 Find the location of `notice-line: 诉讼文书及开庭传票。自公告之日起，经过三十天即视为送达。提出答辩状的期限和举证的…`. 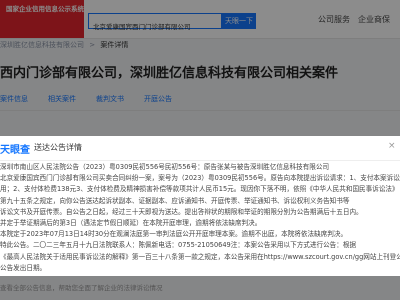

notice-line: 诉讼文书及开庭传票。自公告之日起，经过三十天即视为送达。提出答辩状的期限和举证的… is located at coordinates (181, 211).